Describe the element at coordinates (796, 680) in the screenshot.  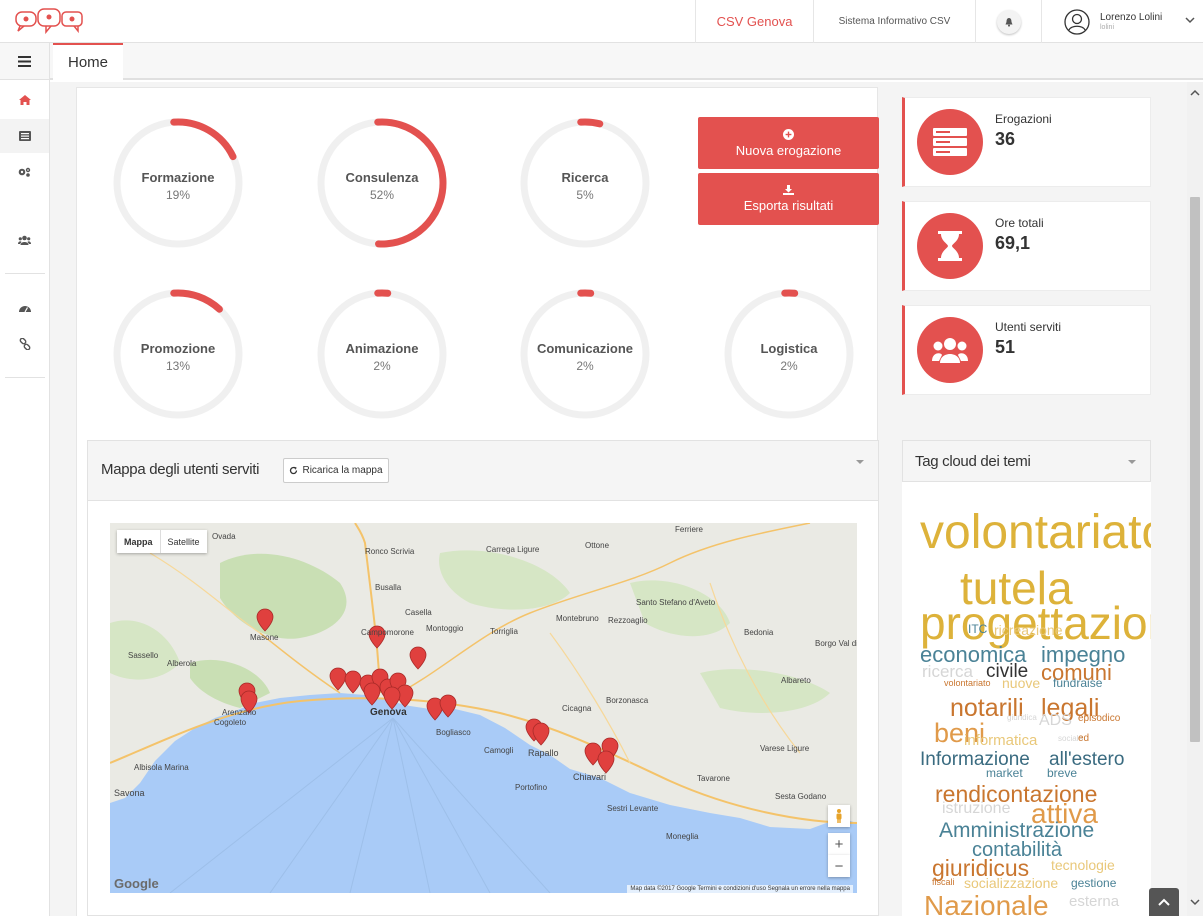
I see `place-label: Albareto` at that location.